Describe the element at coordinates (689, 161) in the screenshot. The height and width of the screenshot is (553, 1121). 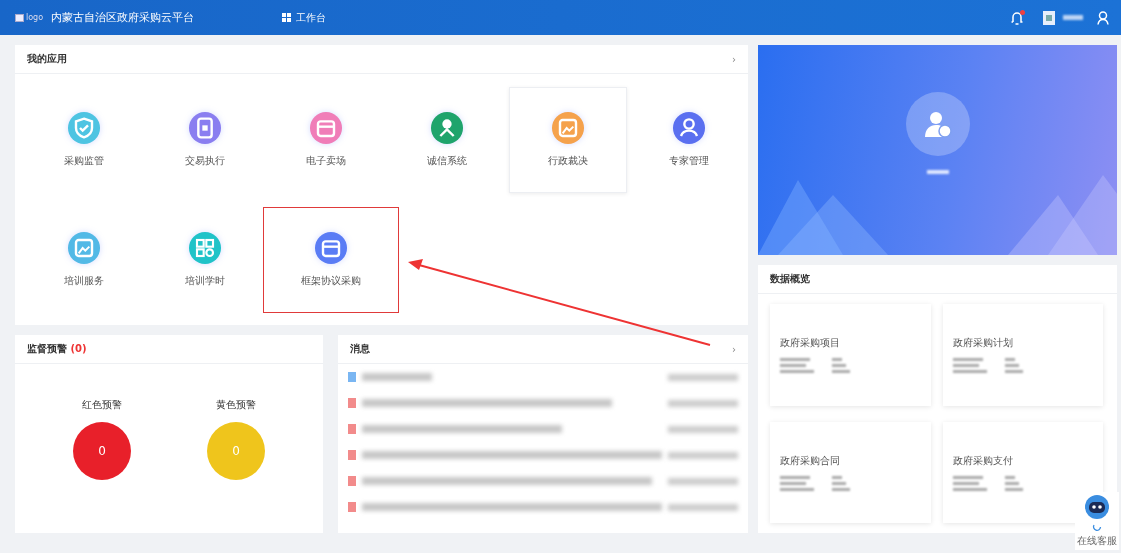
I see `app-label: 专家管理` at that location.